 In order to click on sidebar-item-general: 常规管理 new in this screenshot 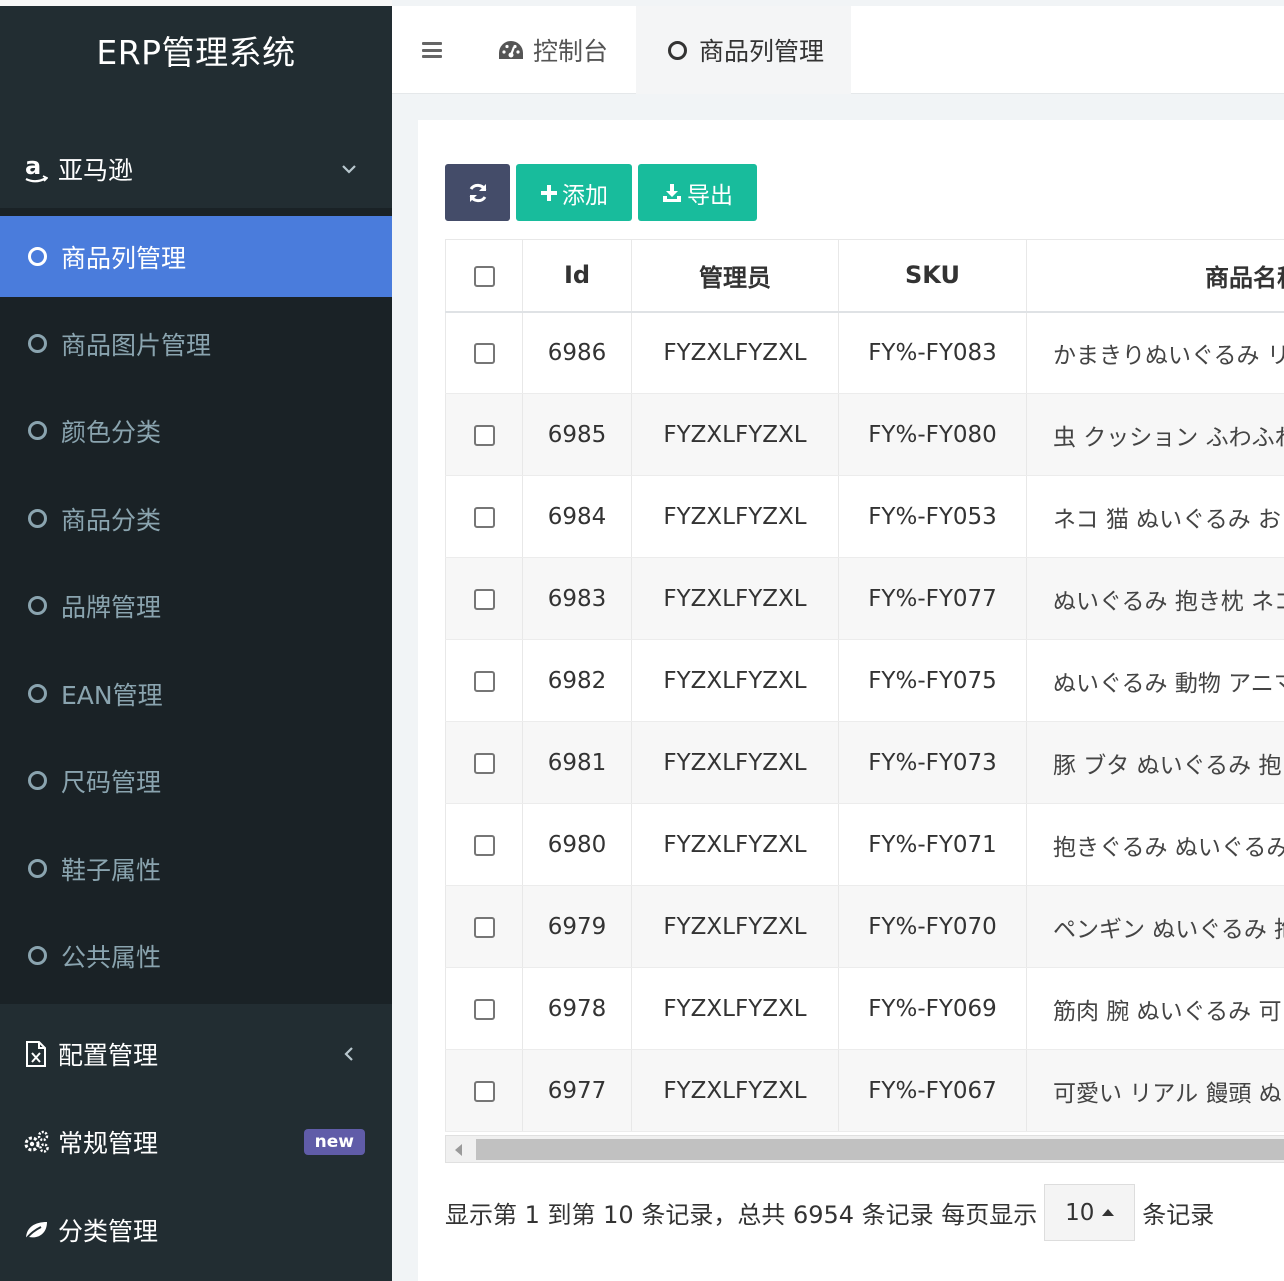, I will do `click(196, 1142)`.